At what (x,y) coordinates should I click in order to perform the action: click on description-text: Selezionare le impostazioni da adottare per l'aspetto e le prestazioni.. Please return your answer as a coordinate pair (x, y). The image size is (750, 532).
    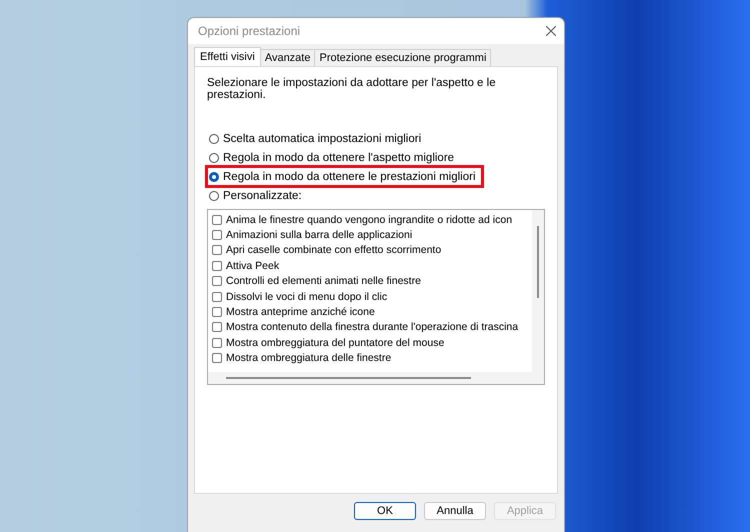
    Looking at the image, I should click on (352, 89).